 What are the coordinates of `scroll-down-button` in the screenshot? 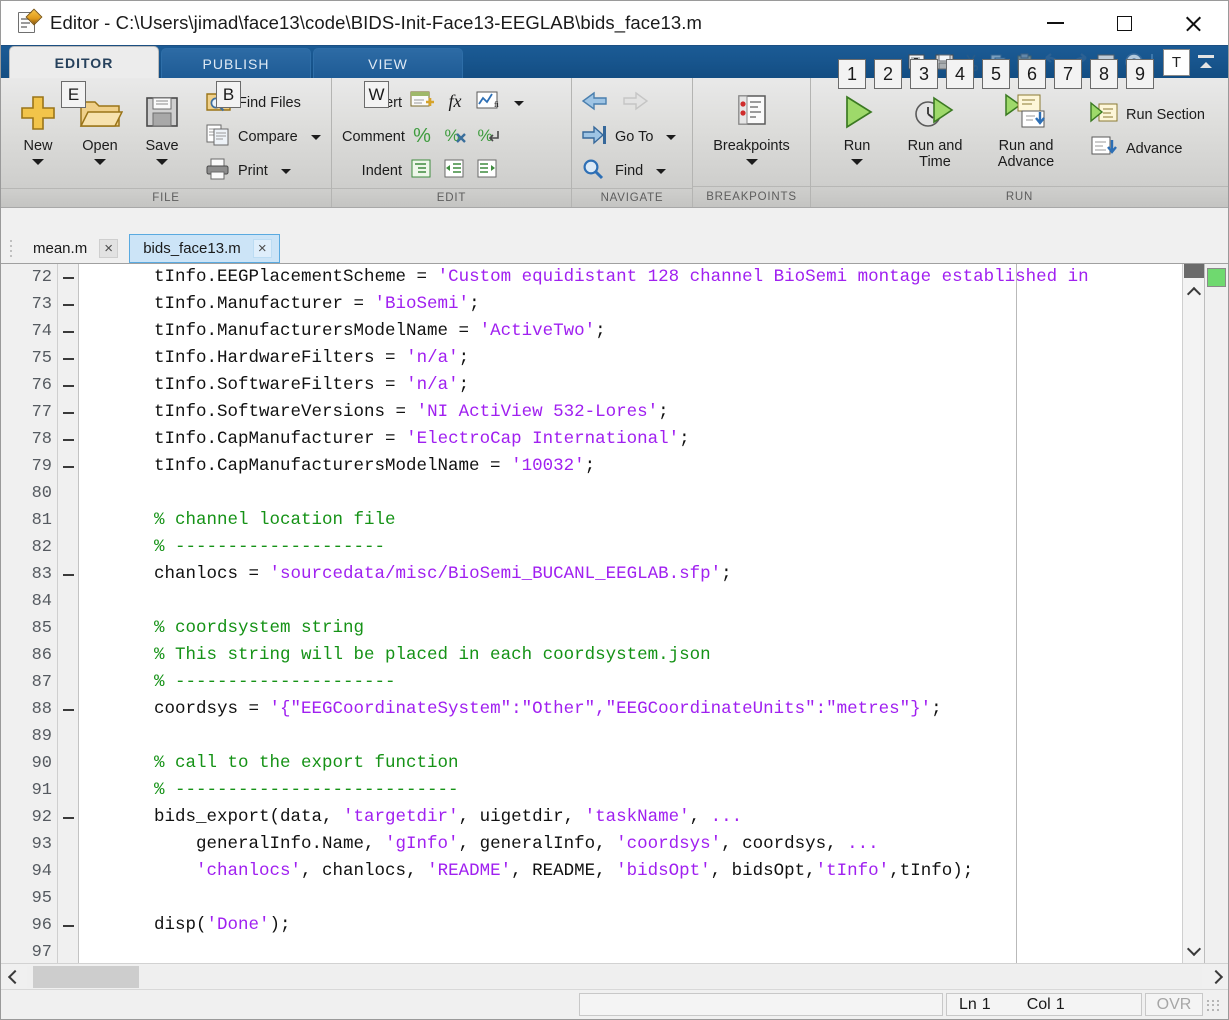 It's located at (1194, 949).